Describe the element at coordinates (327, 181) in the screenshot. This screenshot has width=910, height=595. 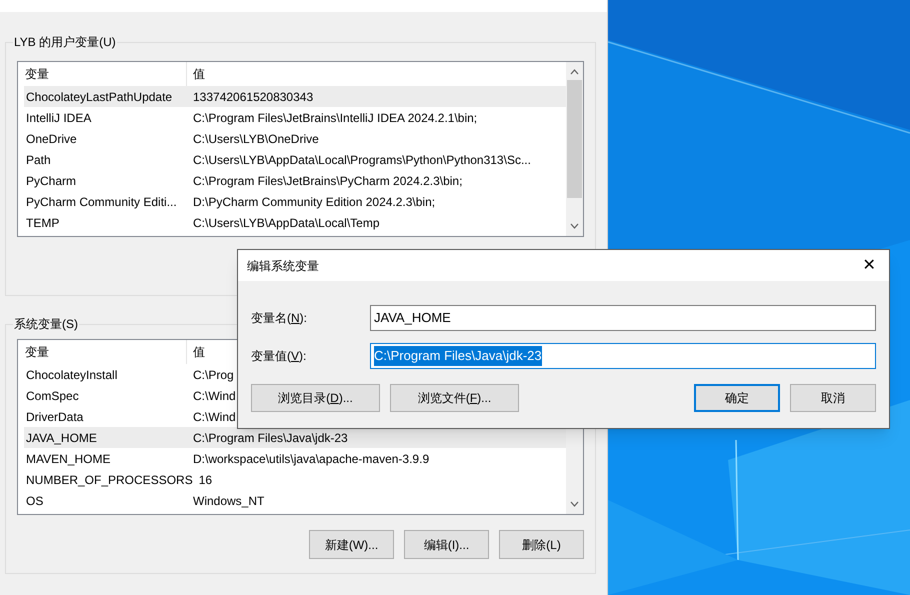
I see `table-cell-text: C:\Program Files\JetBrains\PyCharm 2024.2.3\bin;` at that location.